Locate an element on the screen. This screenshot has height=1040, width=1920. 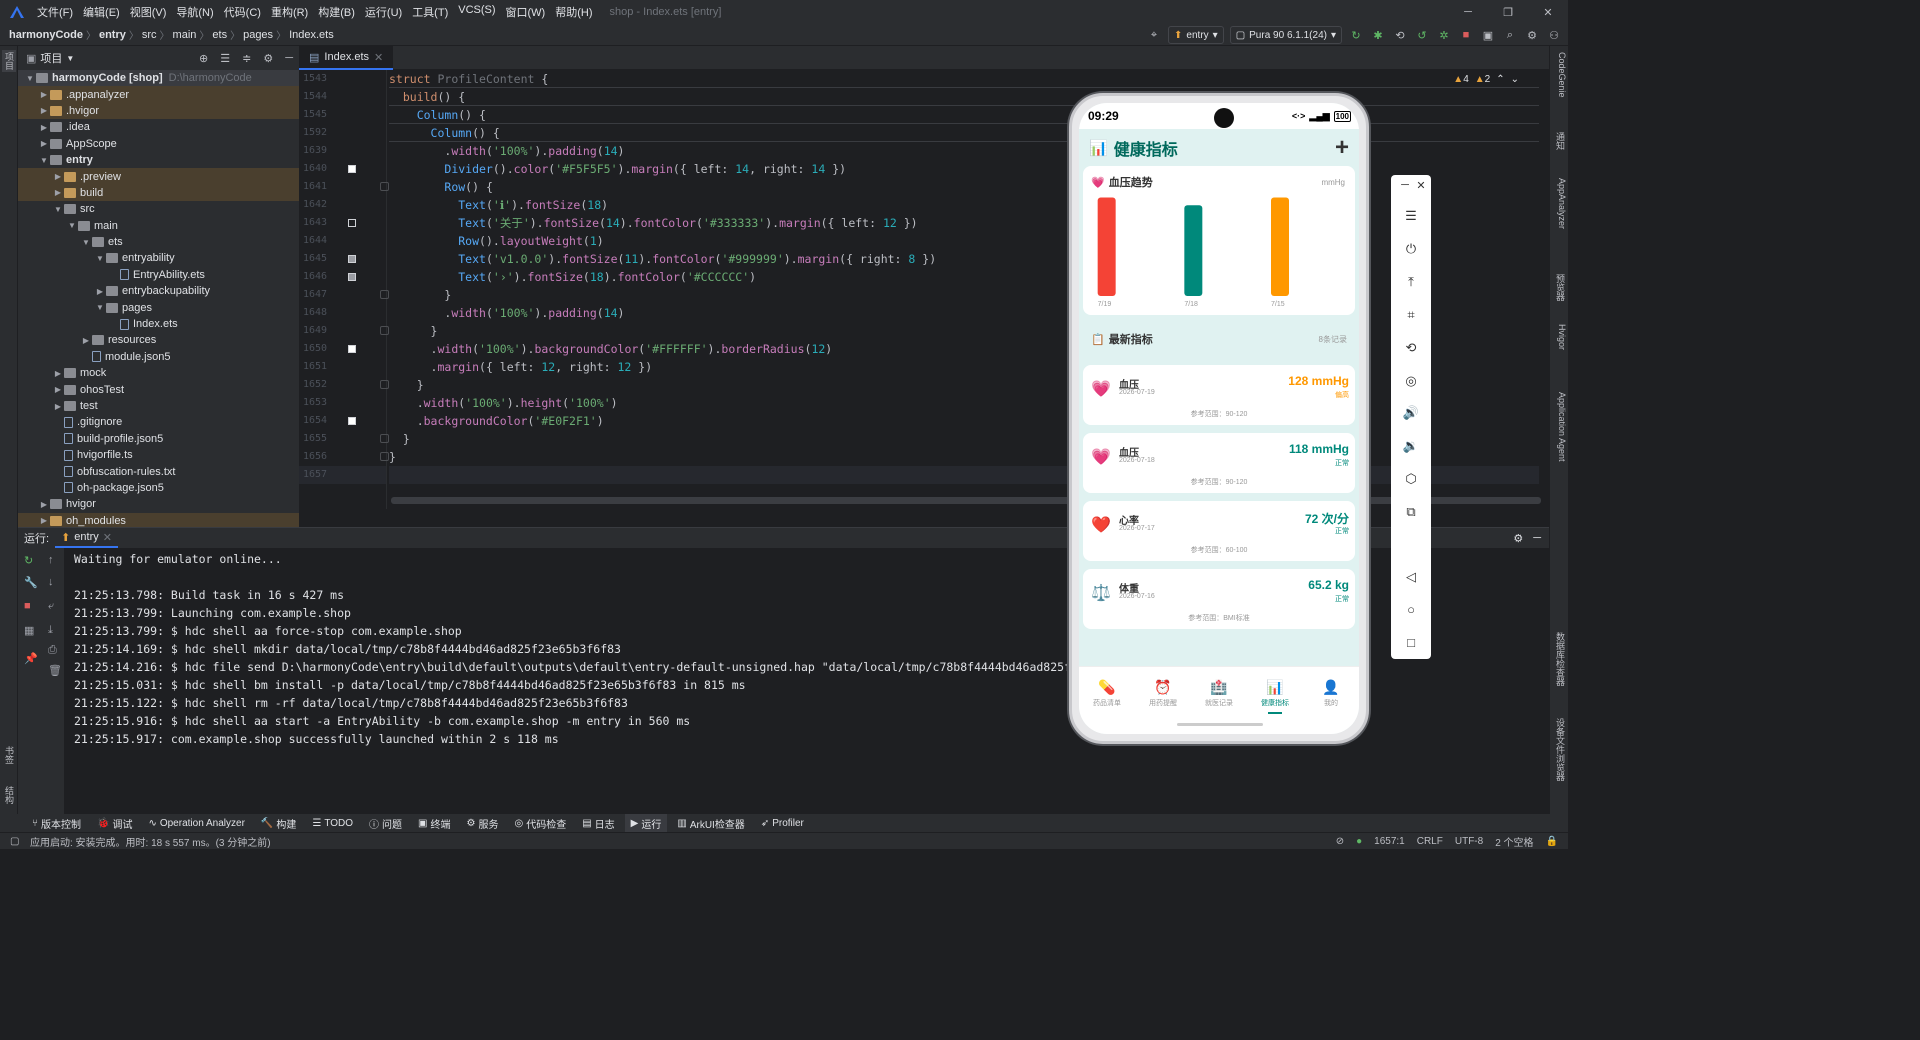
tab-item: 💊 药品清单 is located at coordinates (1107, 700).